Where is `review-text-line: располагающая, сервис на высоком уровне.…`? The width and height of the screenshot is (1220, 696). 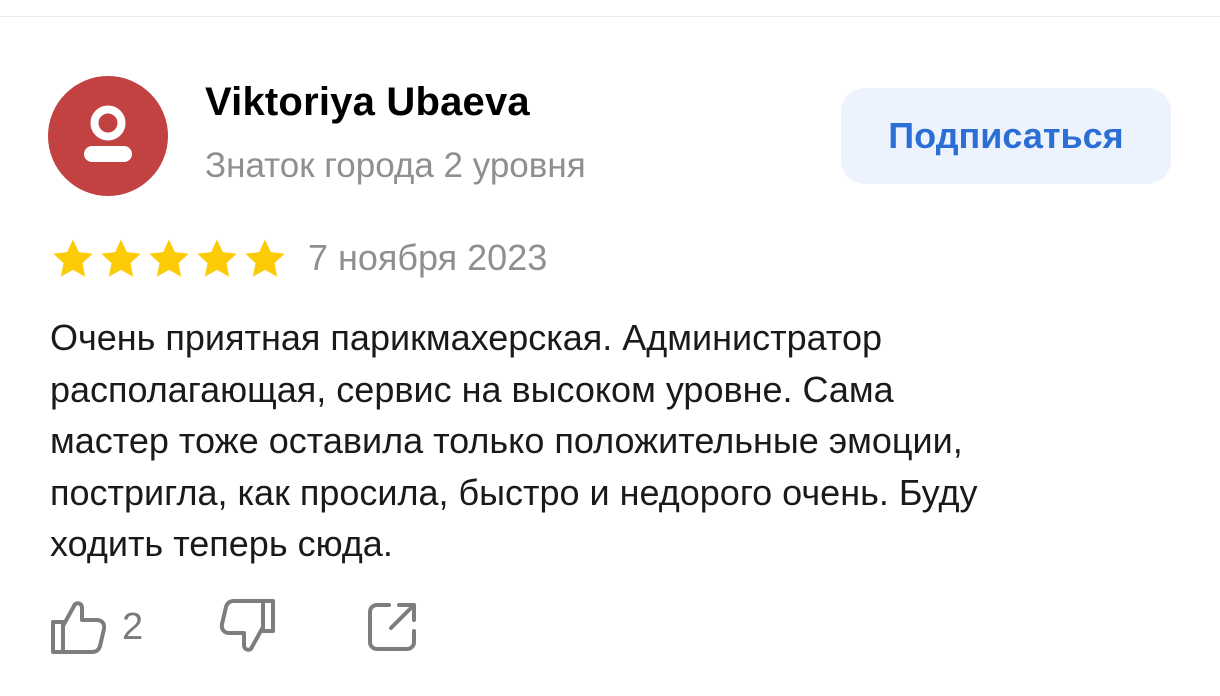 review-text-line: располагающая, сервис на высоком уровне.… is located at coordinates (472, 389).